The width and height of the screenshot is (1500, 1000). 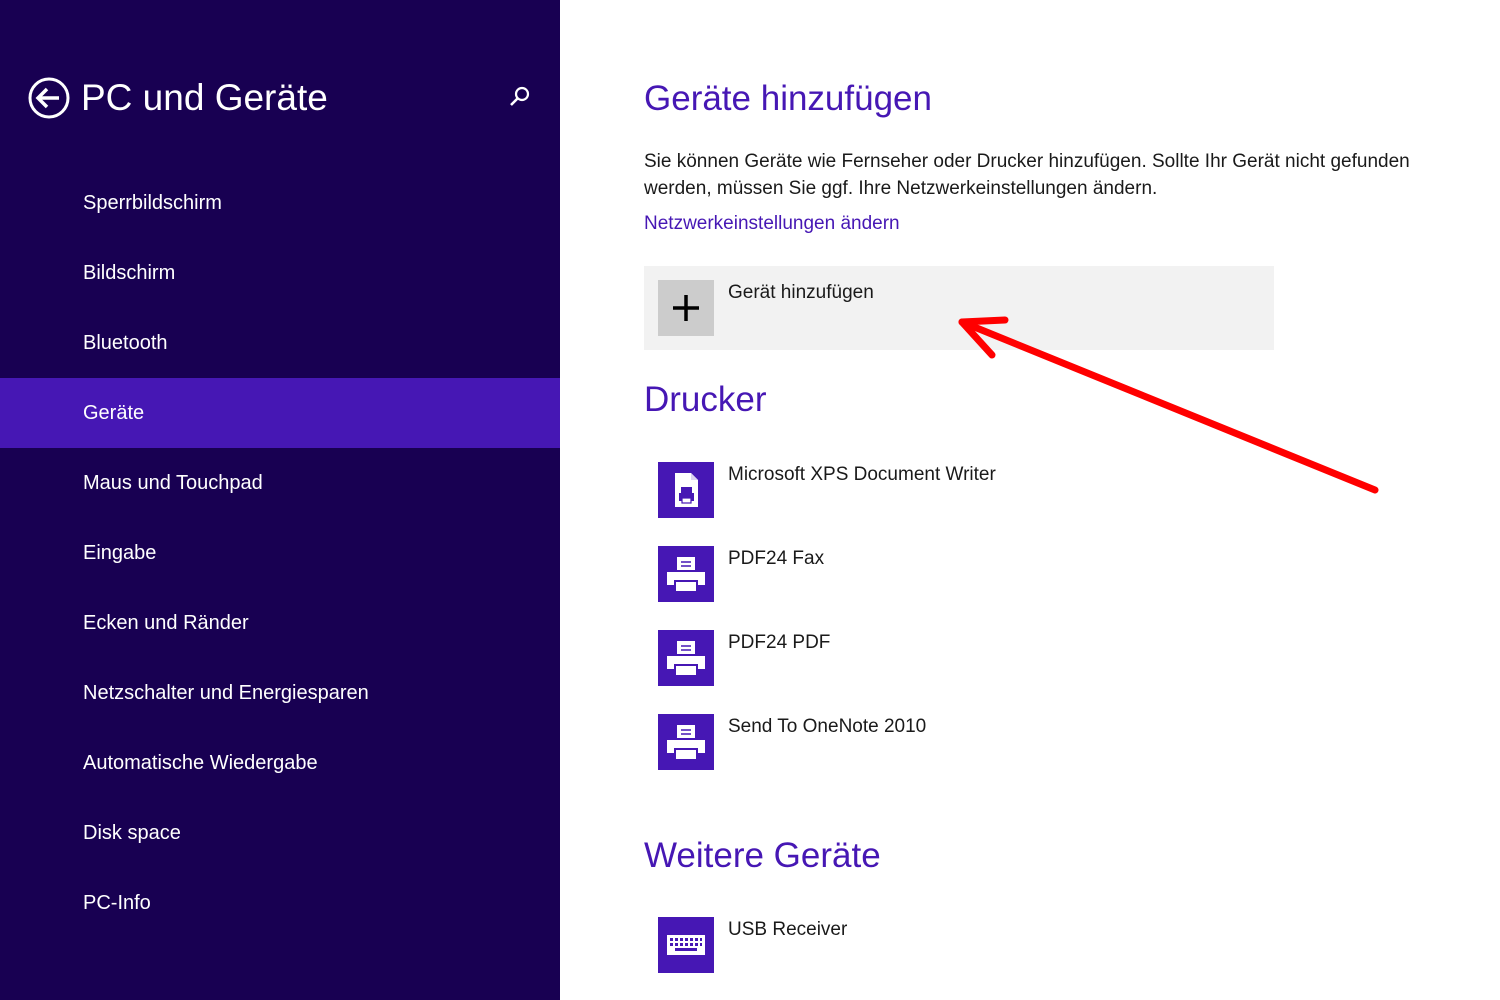 What do you see at coordinates (788, 98) in the screenshot?
I see `section-heading-add-devices: Geräte hinzufügen` at bounding box center [788, 98].